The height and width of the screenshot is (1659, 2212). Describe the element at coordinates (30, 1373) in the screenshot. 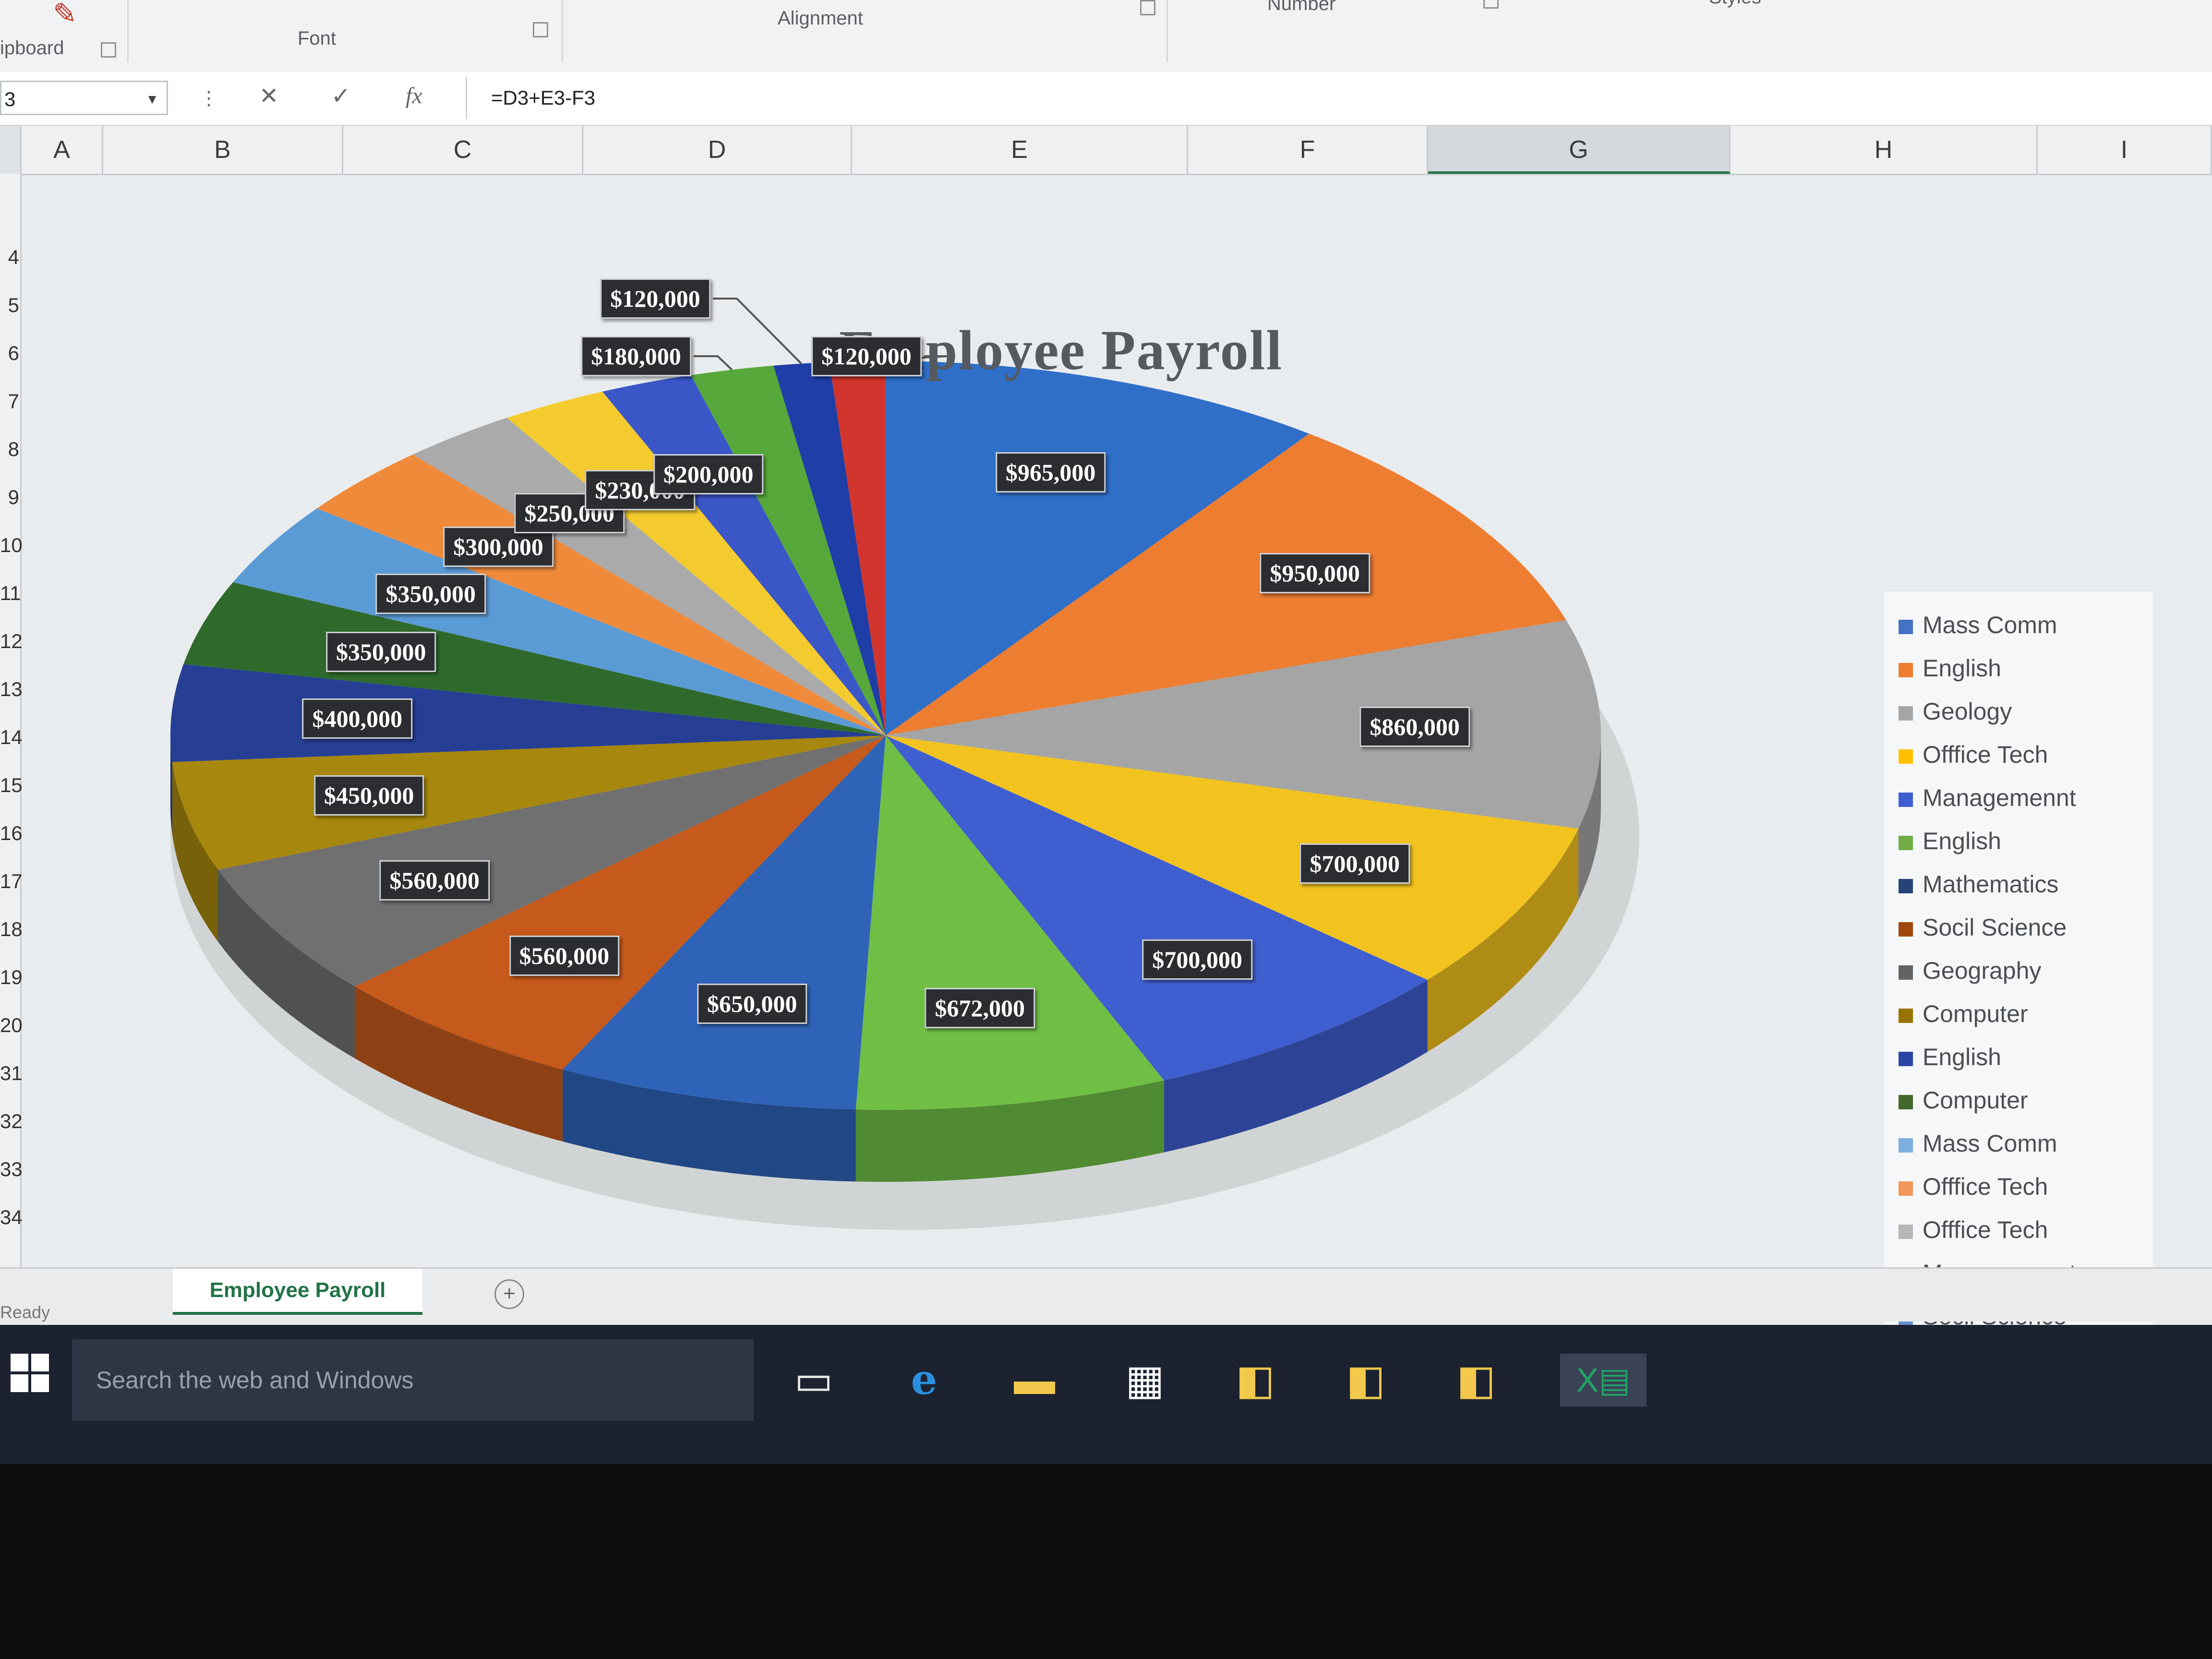

I see `windows-start-icon` at that location.